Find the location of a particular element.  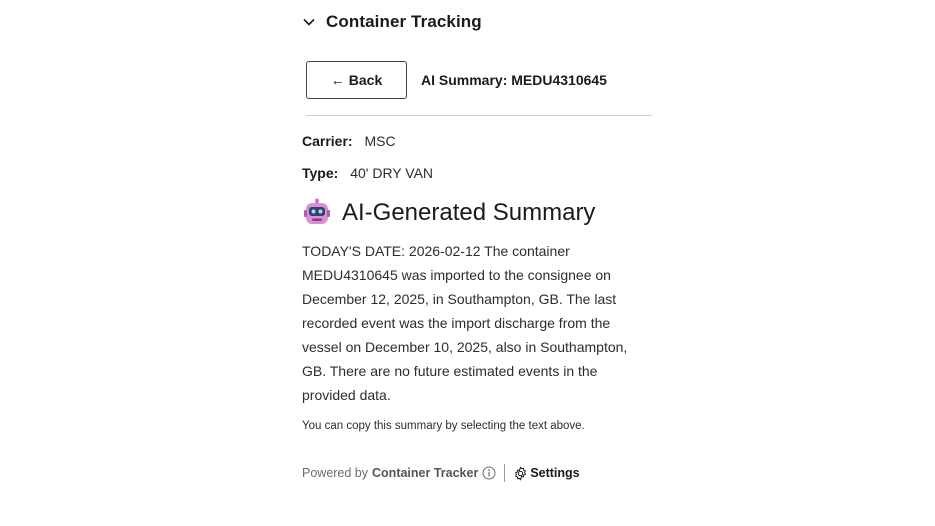

info-icon is located at coordinates (489, 473).